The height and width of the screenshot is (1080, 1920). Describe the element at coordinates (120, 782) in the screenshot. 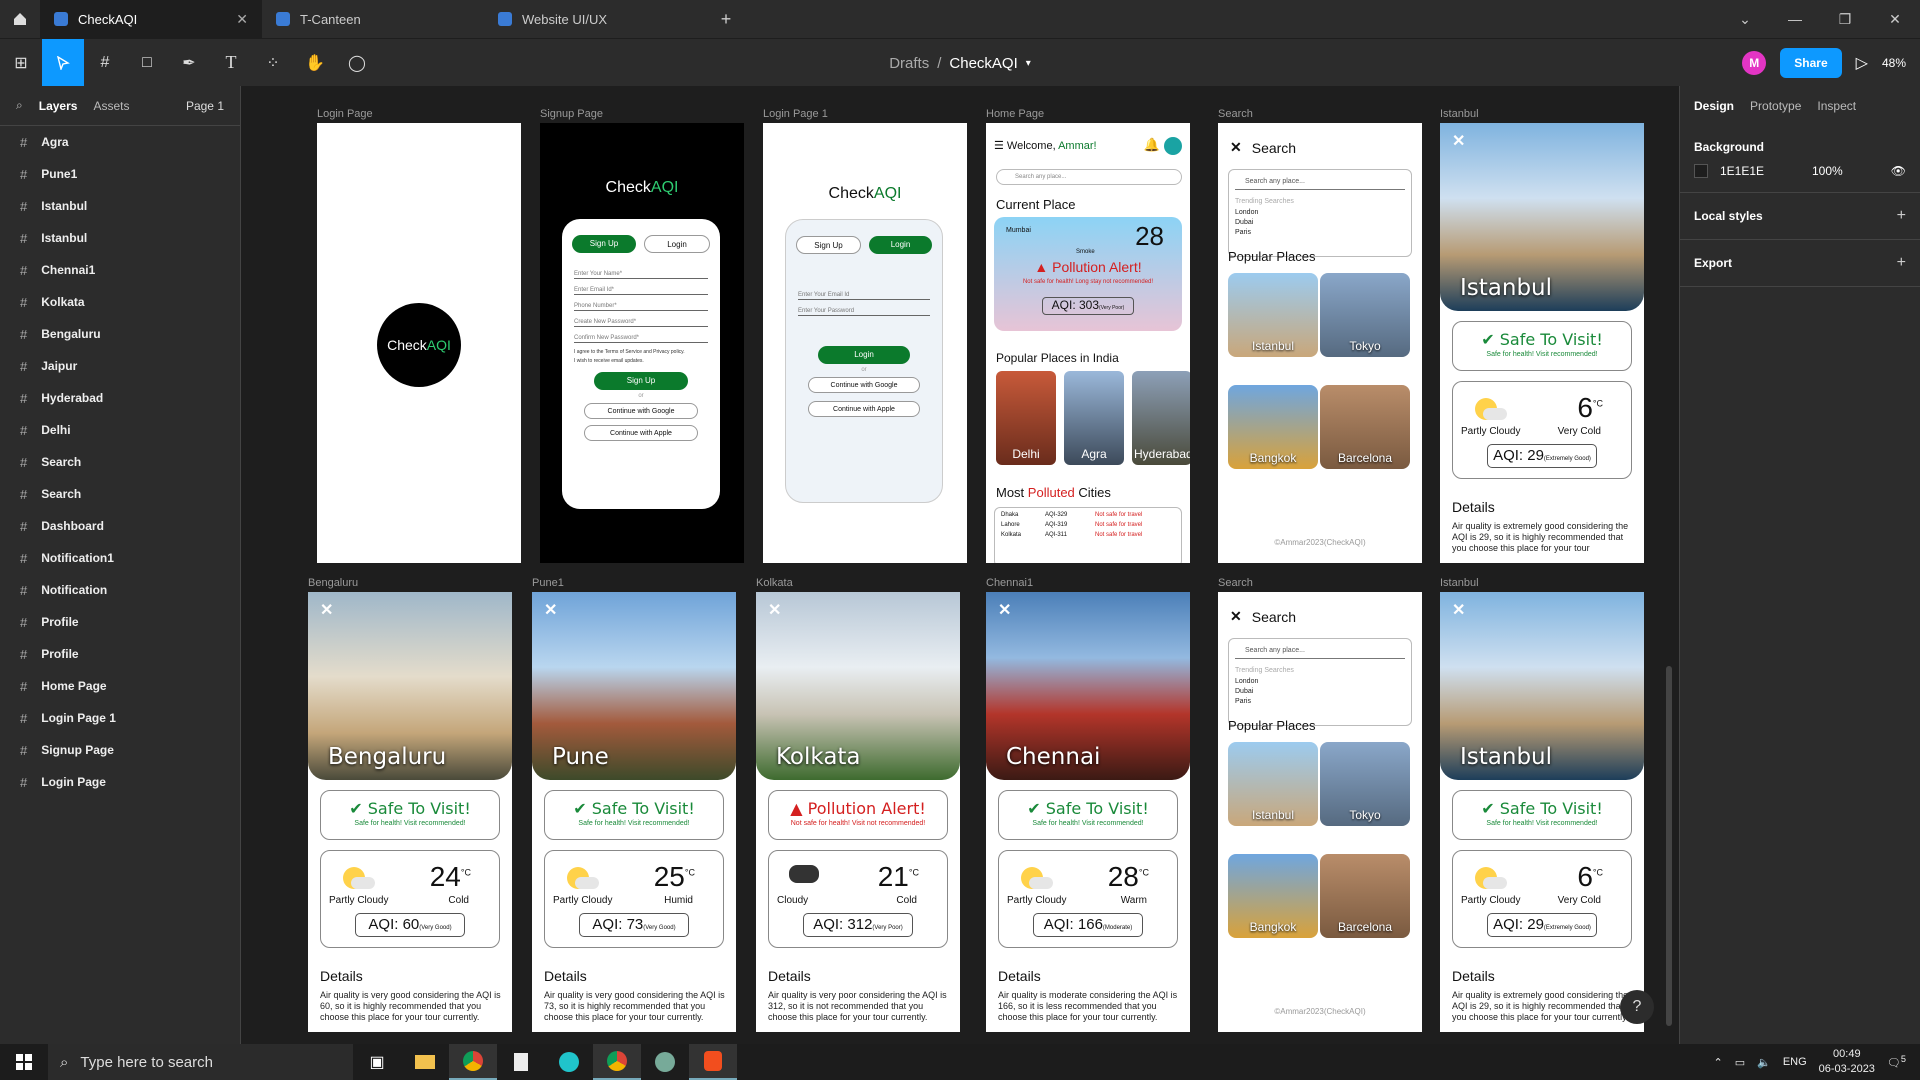

I see `layer-item: # Login Page` at that location.